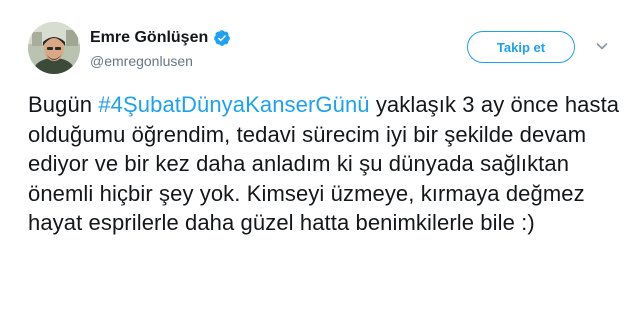 This screenshot has width=640, height=329. I want to click on chevron-down-icon, so click(602, 46).